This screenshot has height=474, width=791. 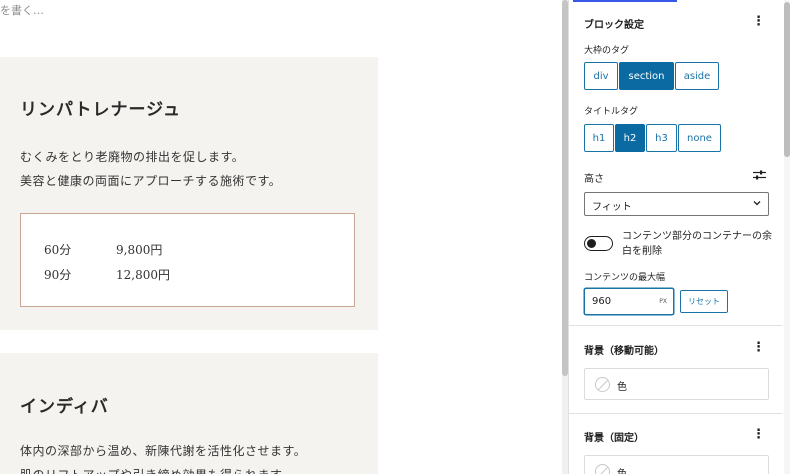 What do you see at coordinates (629, 301) in the screenshot?
I see `max-width-input: 960 PX` at bounding box center [629, 301].